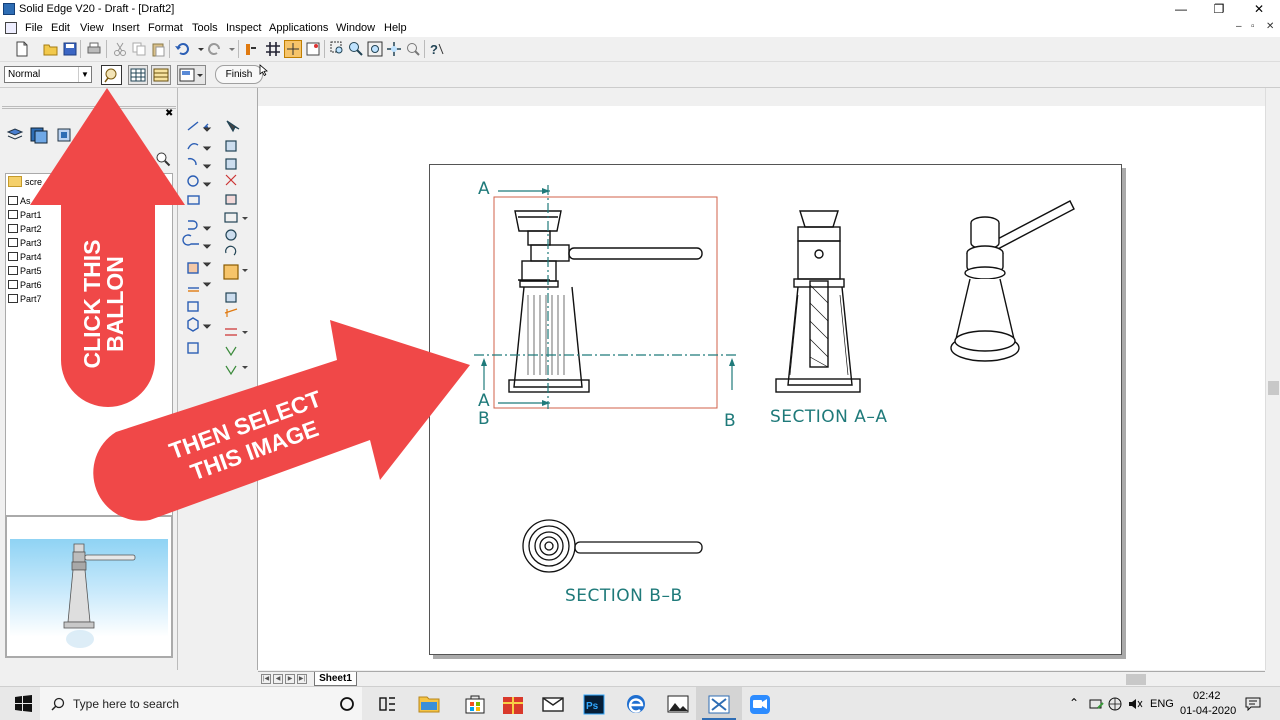 Image resolution: width=1280 pixels, height=720 pixels. I want to click on search-icon, so click(58, 704).